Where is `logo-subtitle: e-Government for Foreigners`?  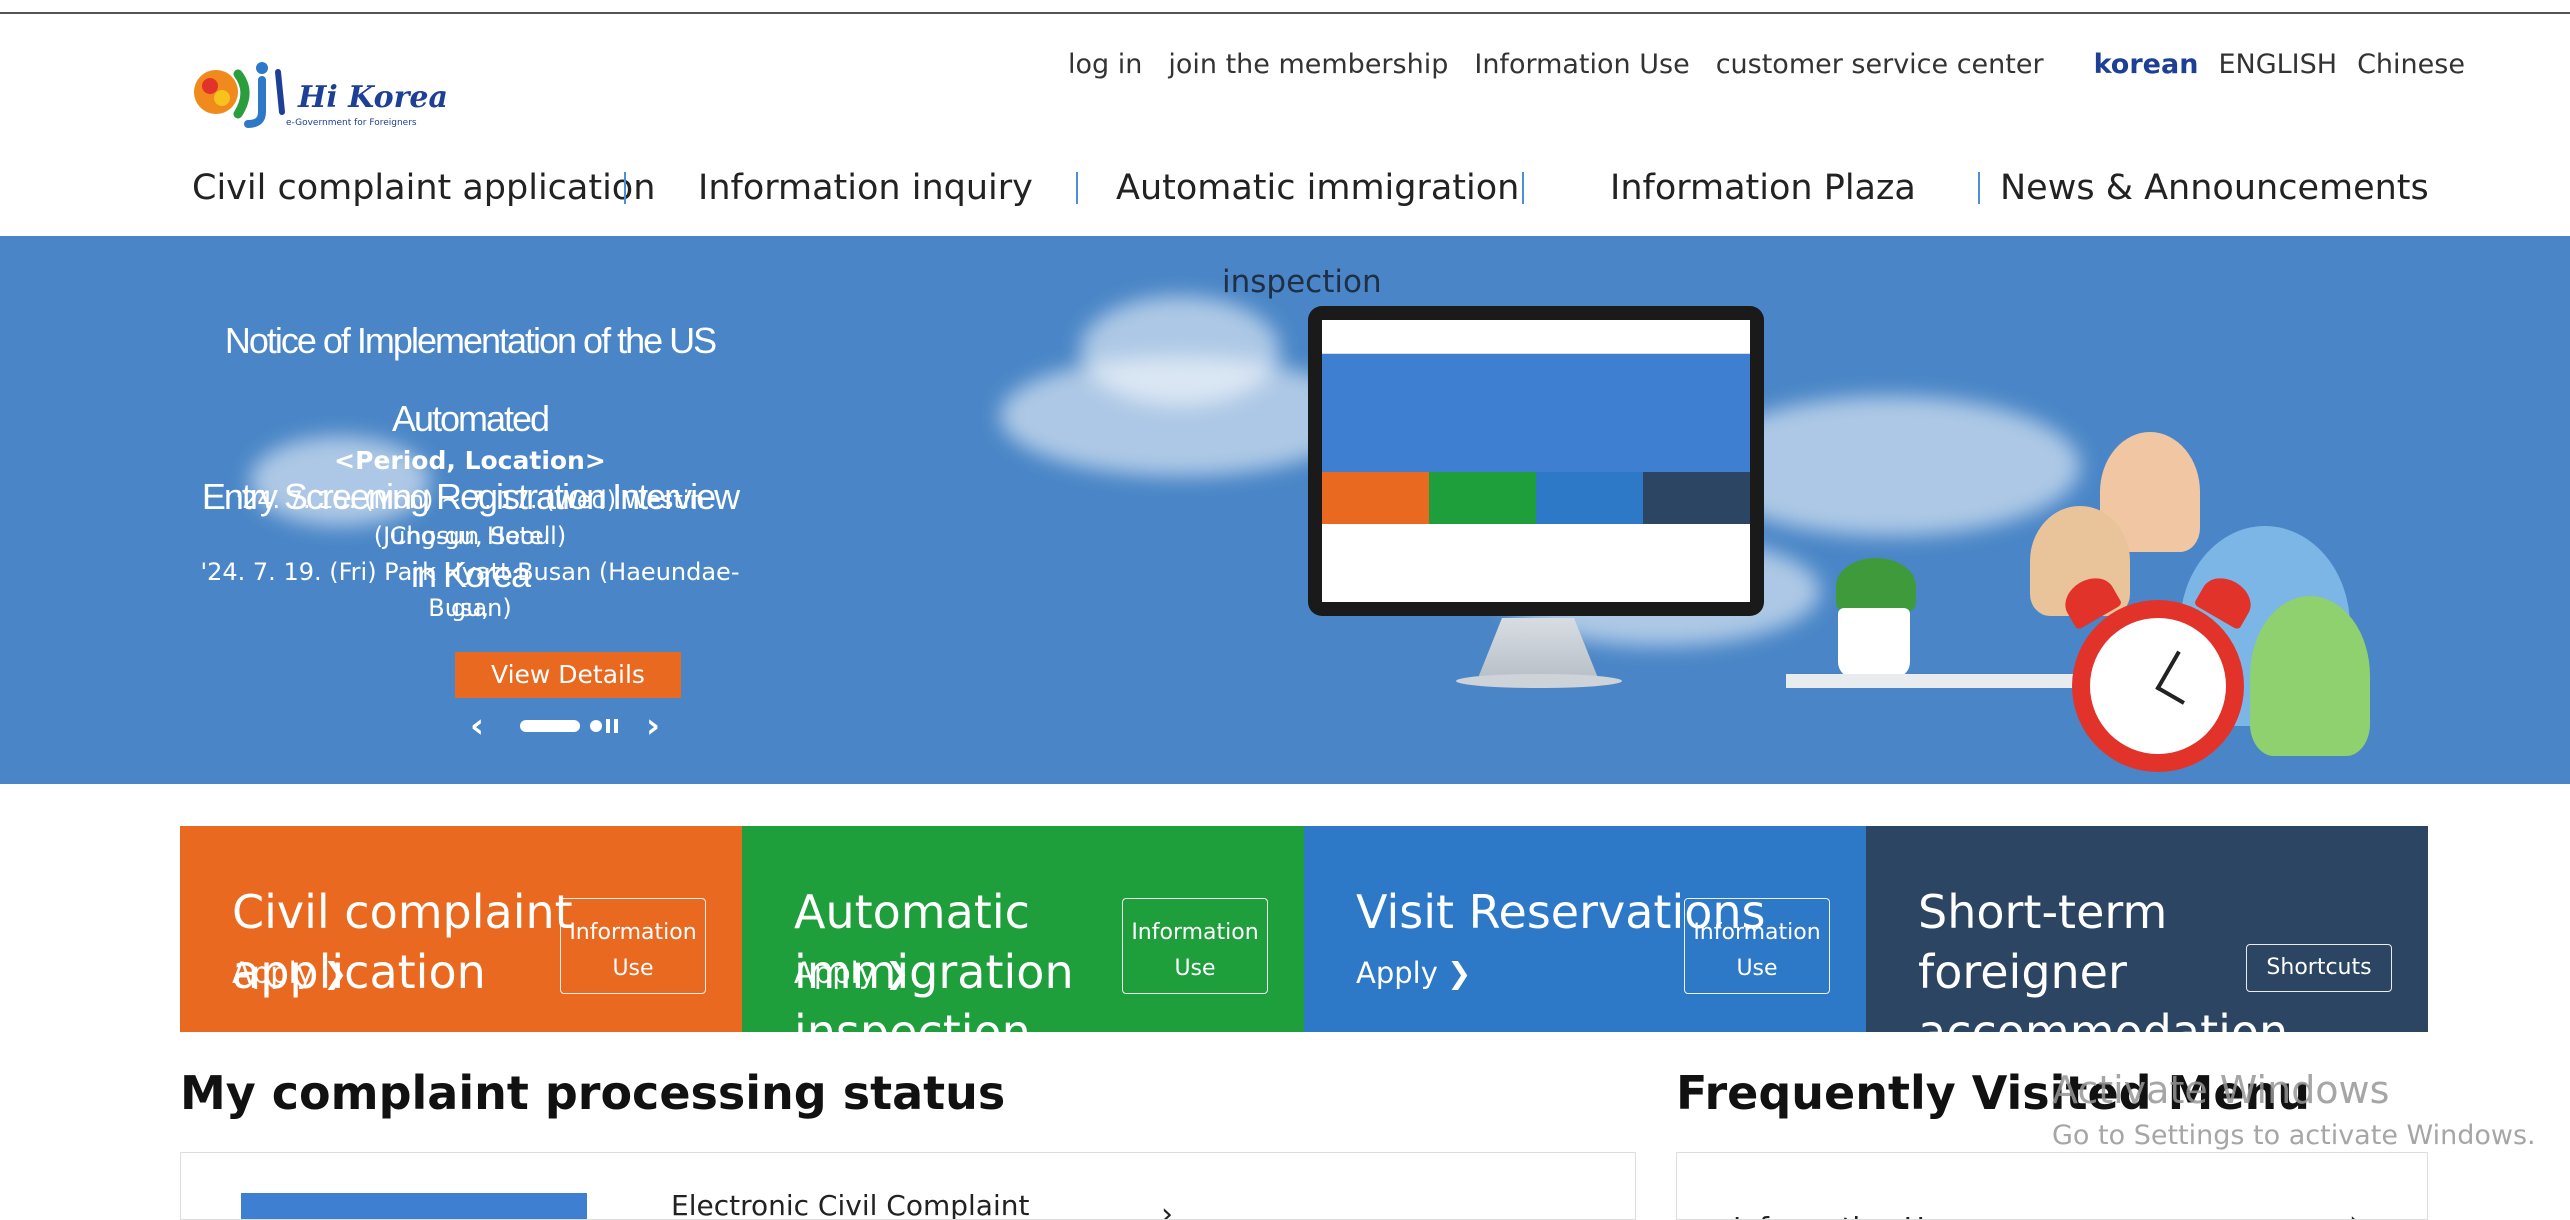 logo-subtitle: e-Government for Foreigners is located at coordinates (351, 123).